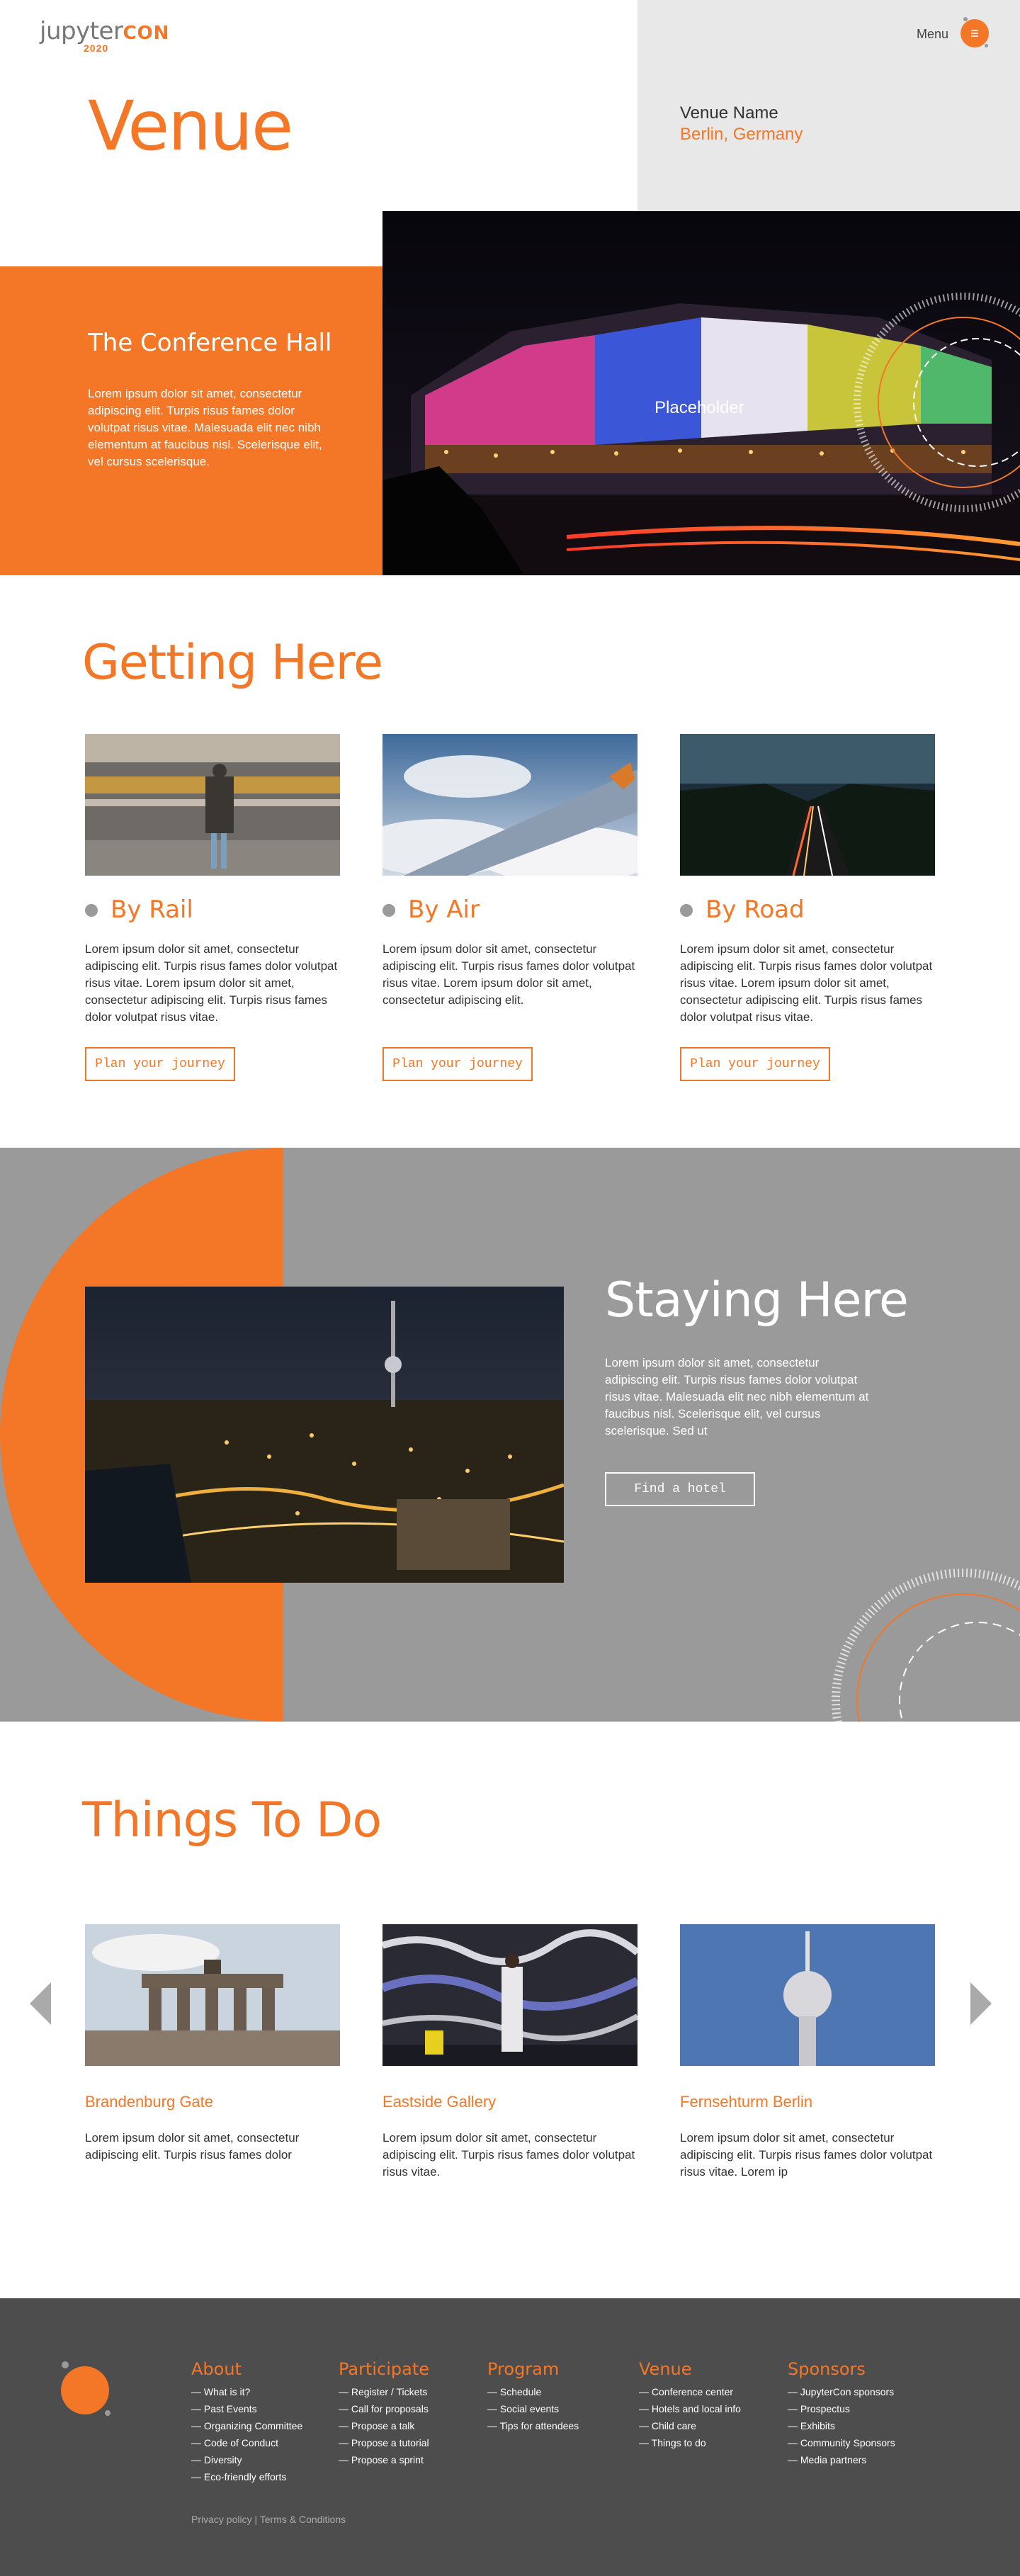 Image resolution: width=1020 pixels, height=2576 pixels. Describe the element at coordinates (933, 34) in the screenshot. I see `menu-label: Menu` at that location.